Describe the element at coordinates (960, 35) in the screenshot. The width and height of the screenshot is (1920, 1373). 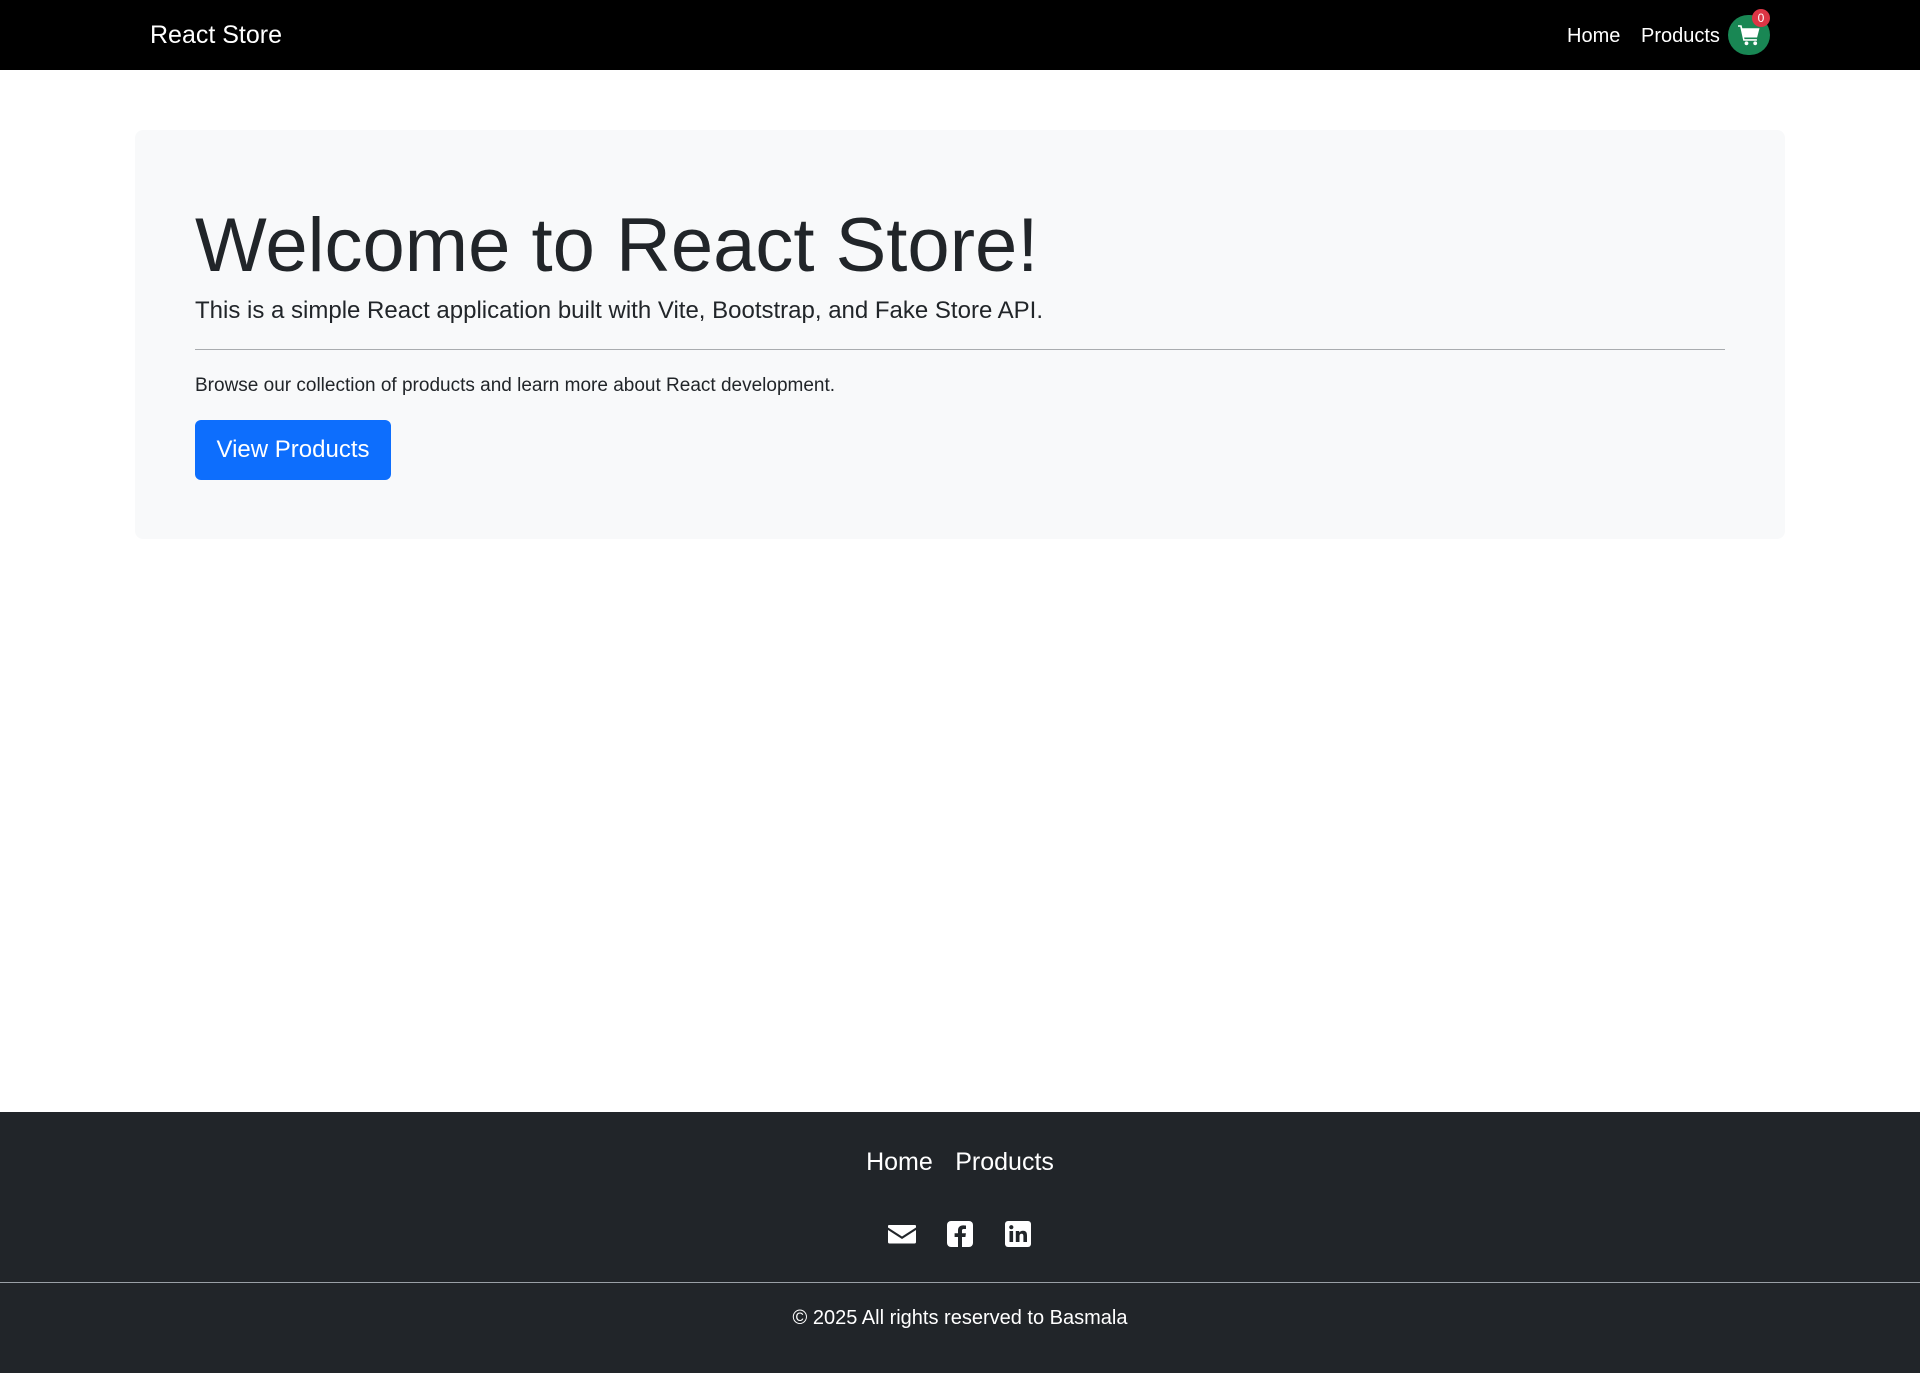
I see `top-navbar: React Store Home Products 0` at that location.